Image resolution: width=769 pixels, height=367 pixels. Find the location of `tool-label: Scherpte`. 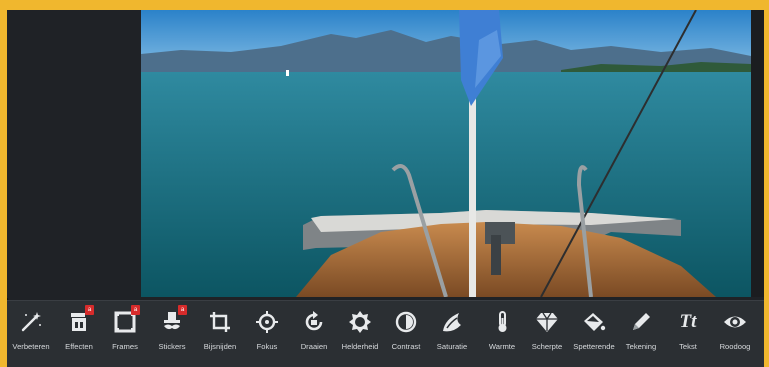

tool-label: Scherpte is located at coordinates (547, 346).